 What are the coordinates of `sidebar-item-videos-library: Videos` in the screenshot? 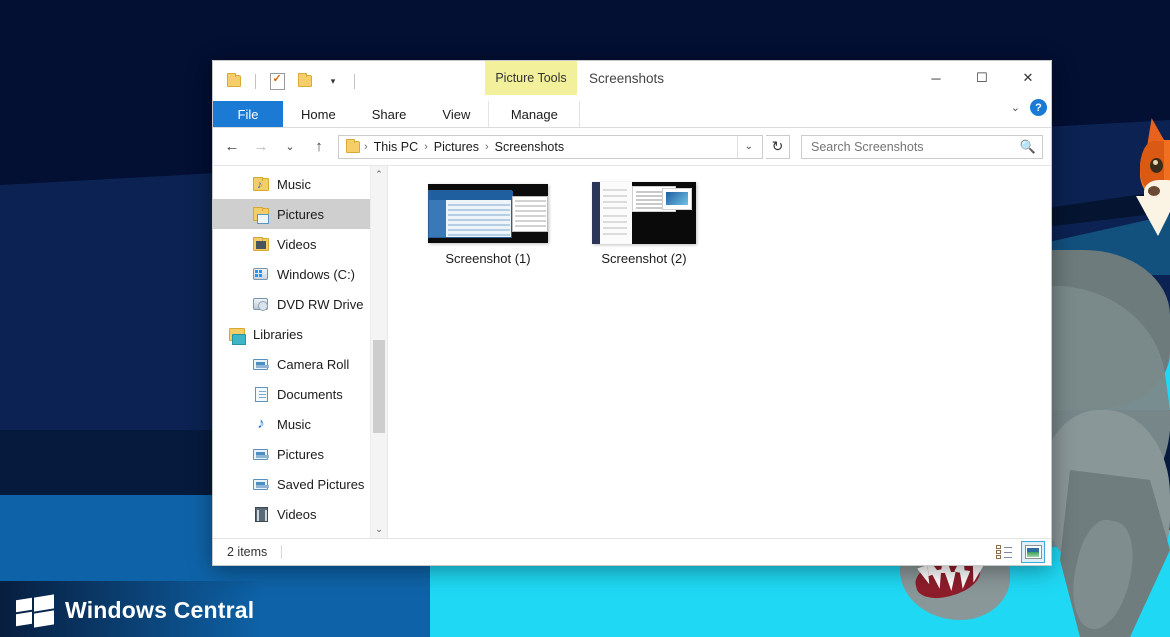 It's located at (300, 514).